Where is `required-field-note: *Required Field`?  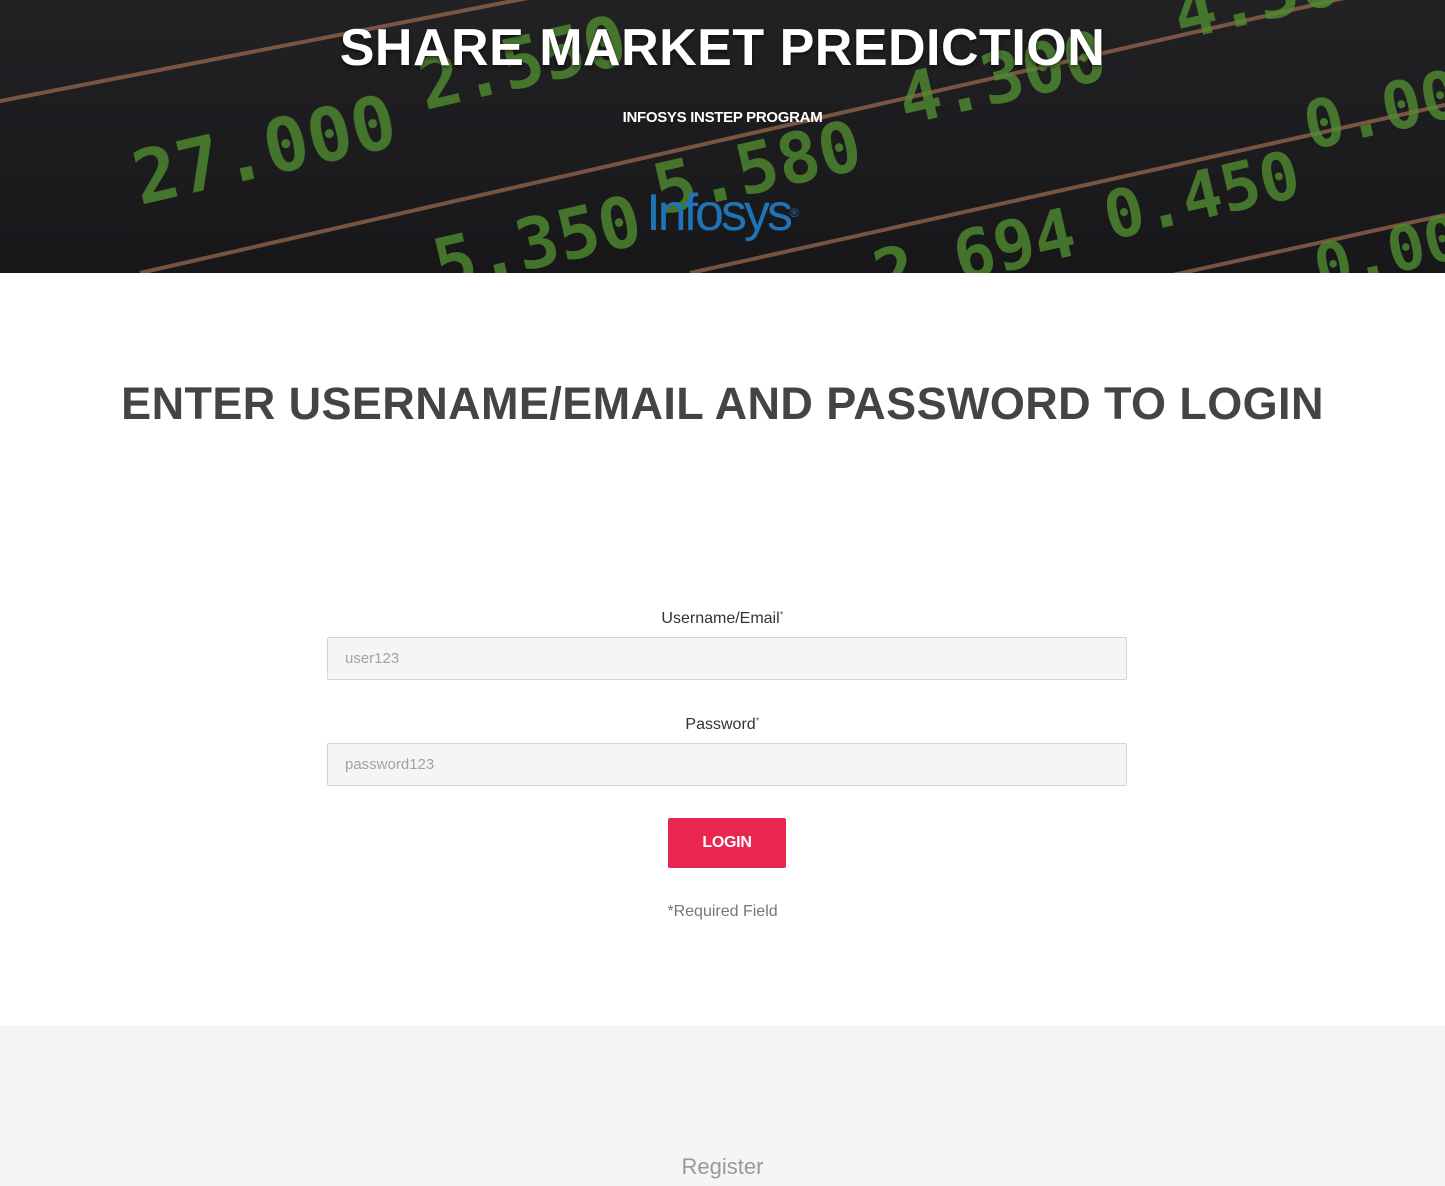
required-field-note: *Required Field is located at coordinates (722, 911).